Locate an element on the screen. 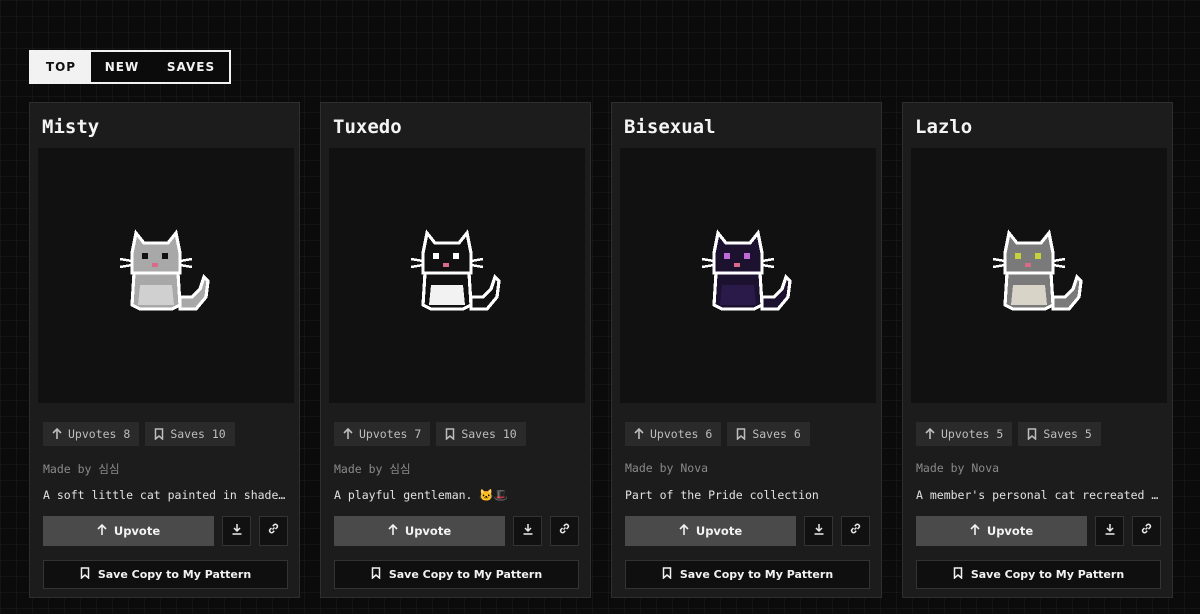 This screenshot has width=1200, height=614. card-description: A playful gentleman. 🐱🎩 is located at coordinates (421, 495).